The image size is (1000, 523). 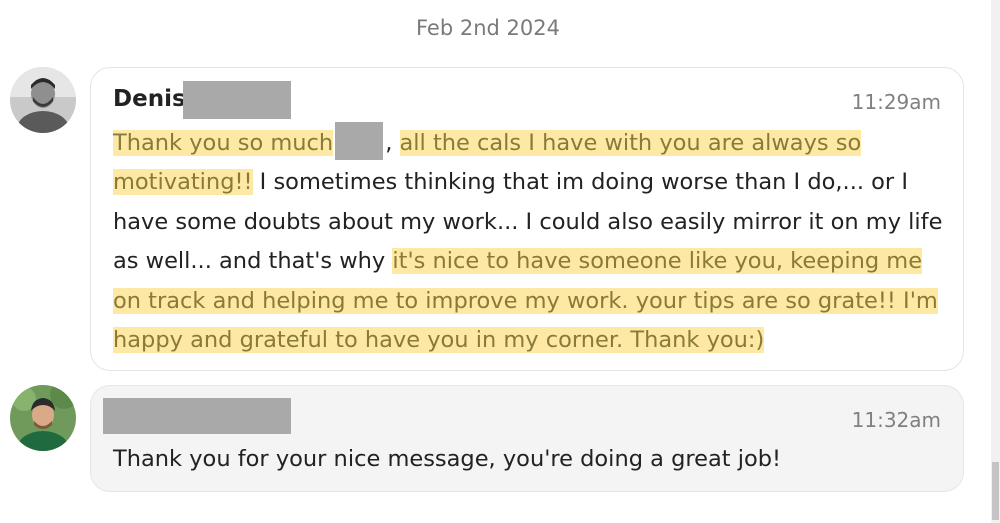 What do you see at coordinates (223, 143) in the screenshot?
I see `highlighted-text: Thank you so much` at bounding box center [223, 143].